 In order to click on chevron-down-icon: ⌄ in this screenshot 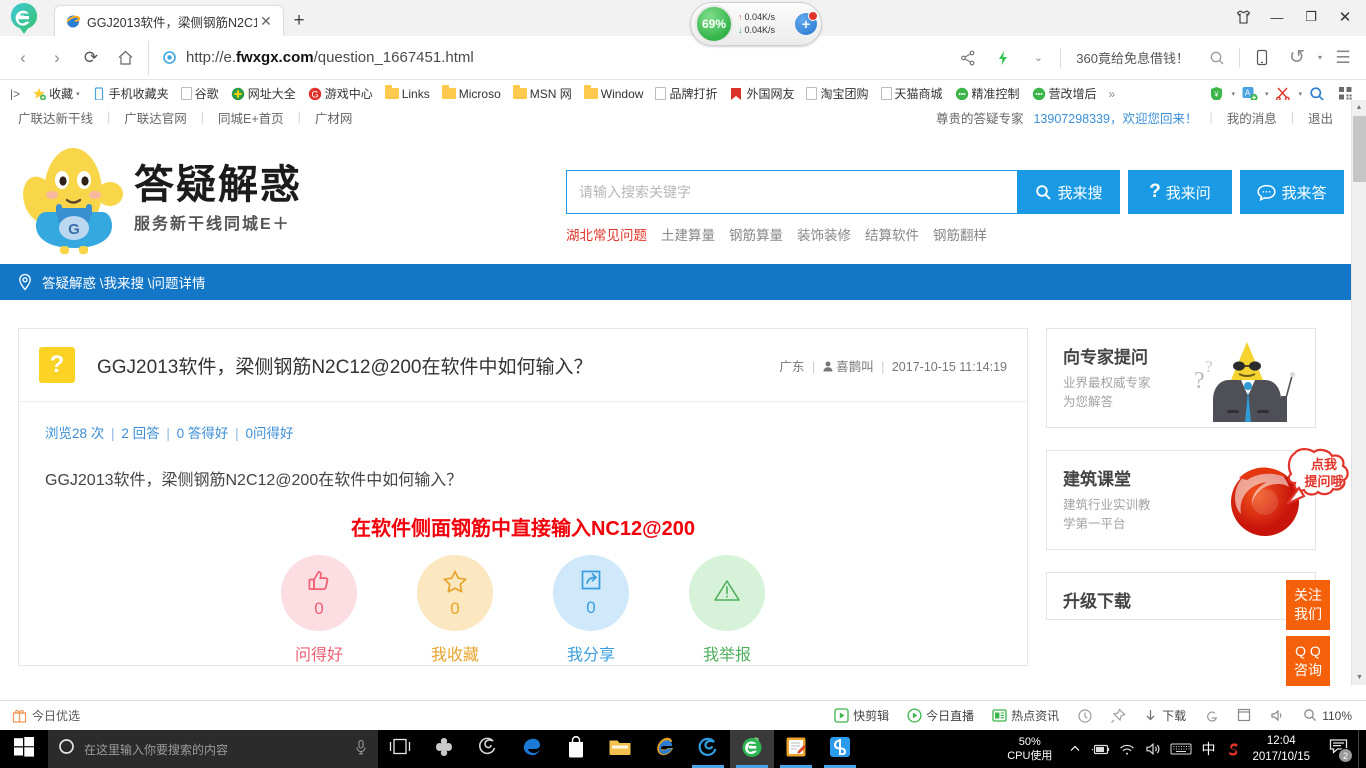, I will do `click(1038, 58)`.